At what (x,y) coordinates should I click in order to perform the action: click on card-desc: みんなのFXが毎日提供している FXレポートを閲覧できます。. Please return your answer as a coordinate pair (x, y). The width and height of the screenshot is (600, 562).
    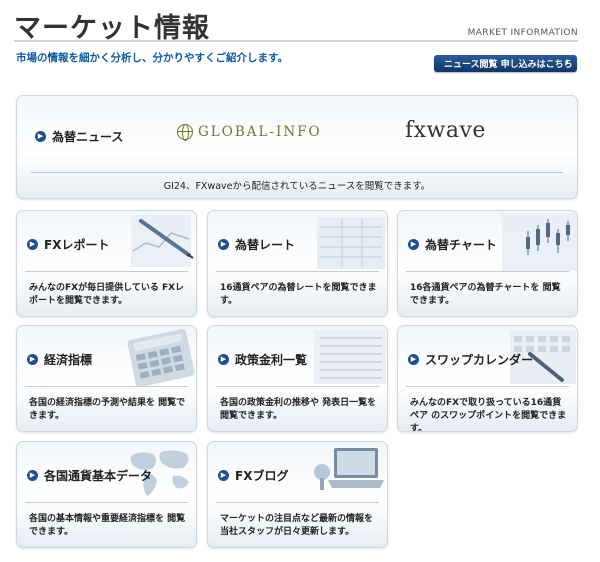
    Looking at the image, I should click on (107, 294).